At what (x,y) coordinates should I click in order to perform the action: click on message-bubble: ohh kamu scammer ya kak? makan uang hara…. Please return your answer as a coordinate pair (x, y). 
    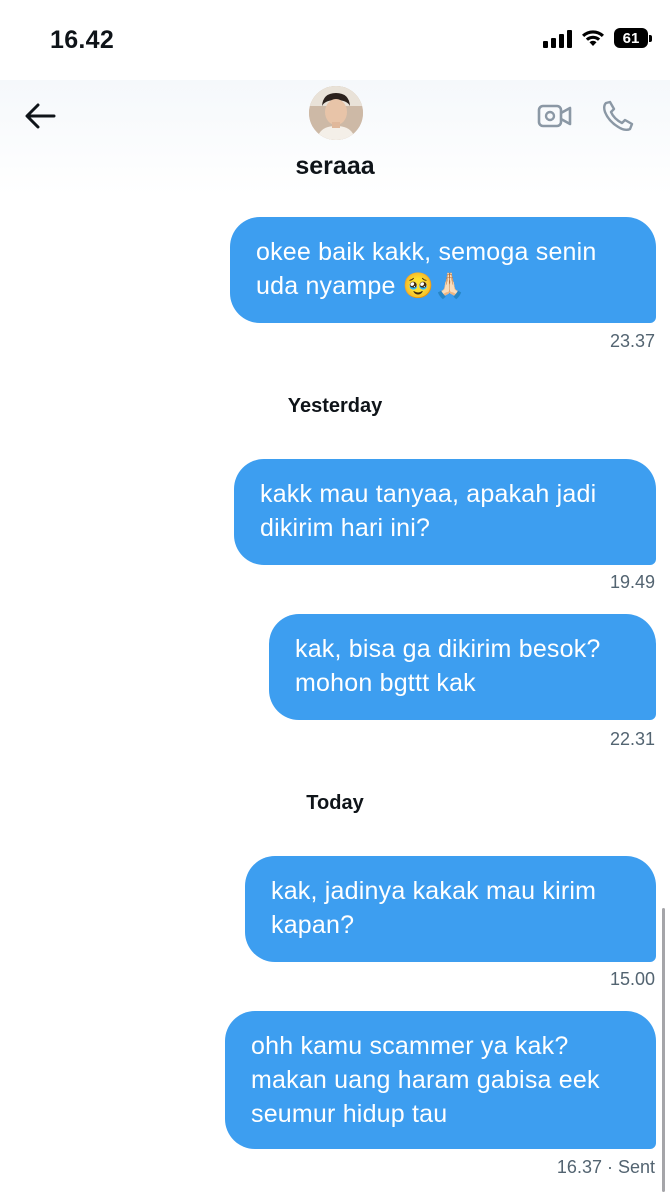
    Looking at the image, I should click on (440, 1080).